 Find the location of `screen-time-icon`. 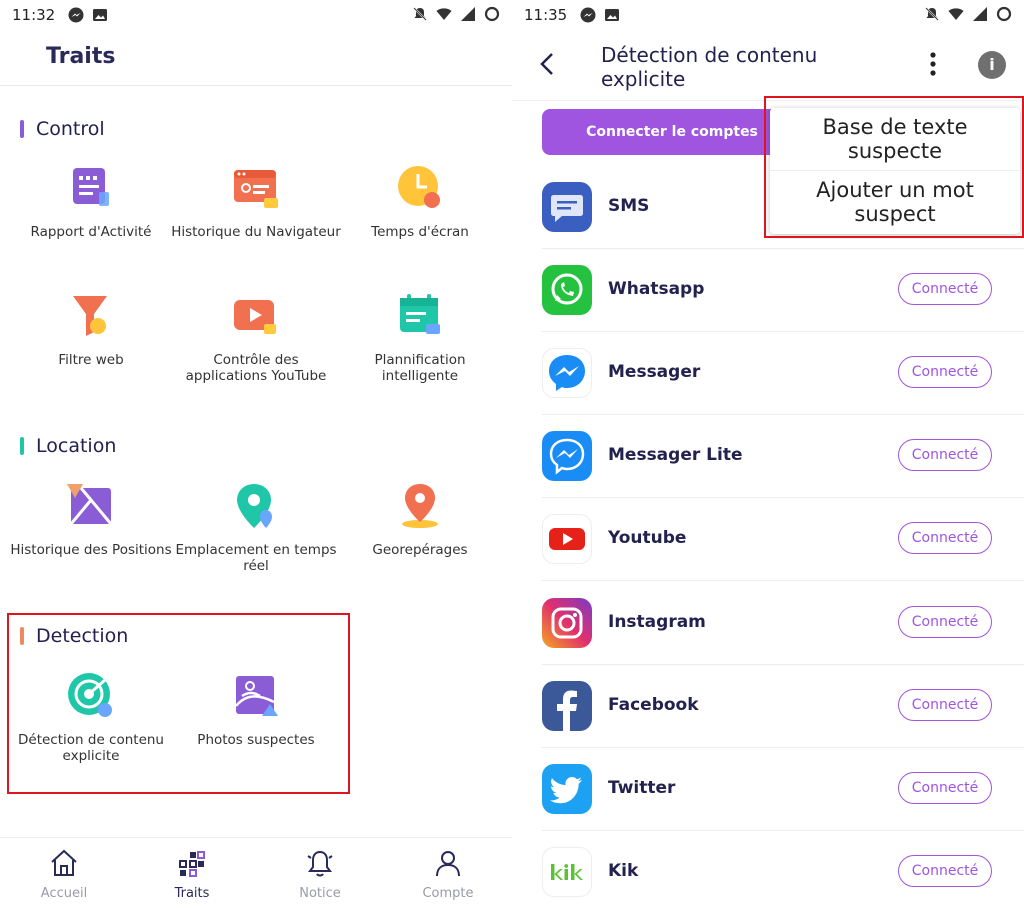

screen-time-icon is located at coordinates (420, 188).